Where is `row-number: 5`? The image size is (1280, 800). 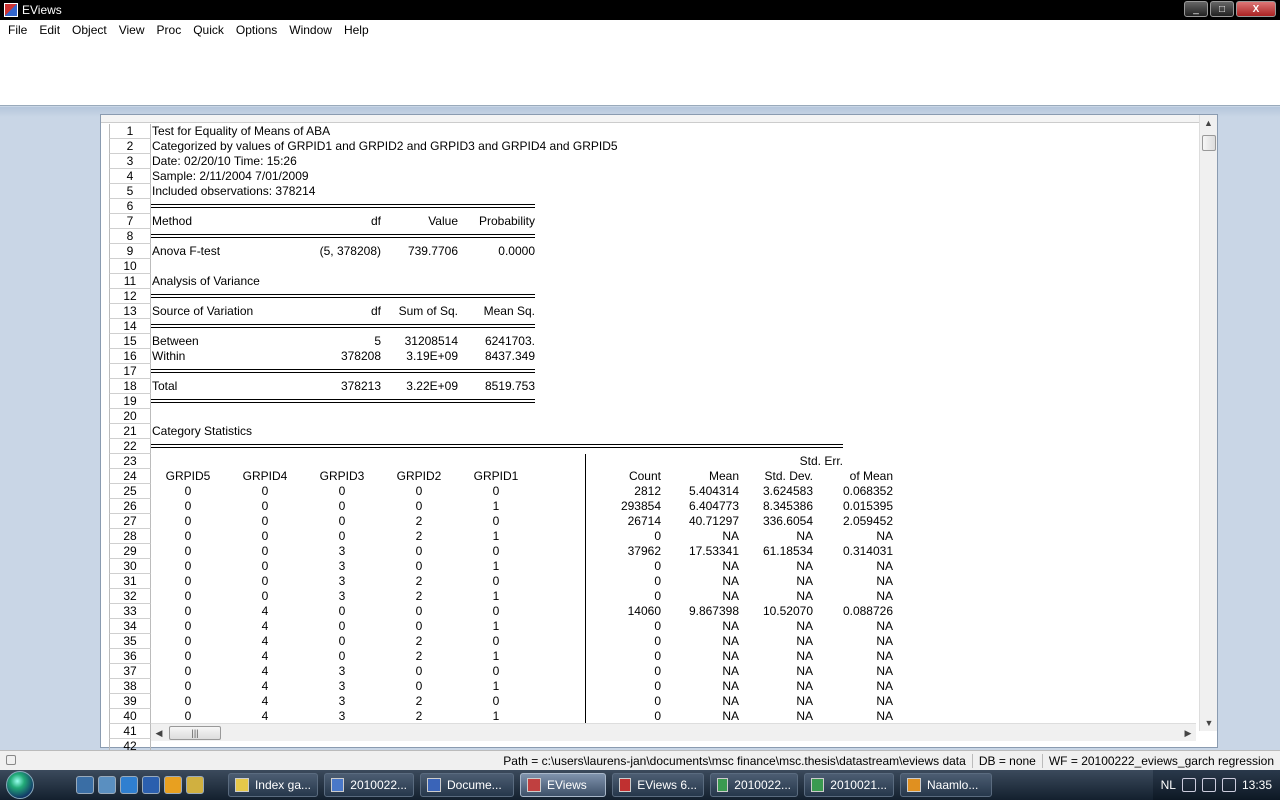 row-number: 5 is located at coordinates (130, 191).